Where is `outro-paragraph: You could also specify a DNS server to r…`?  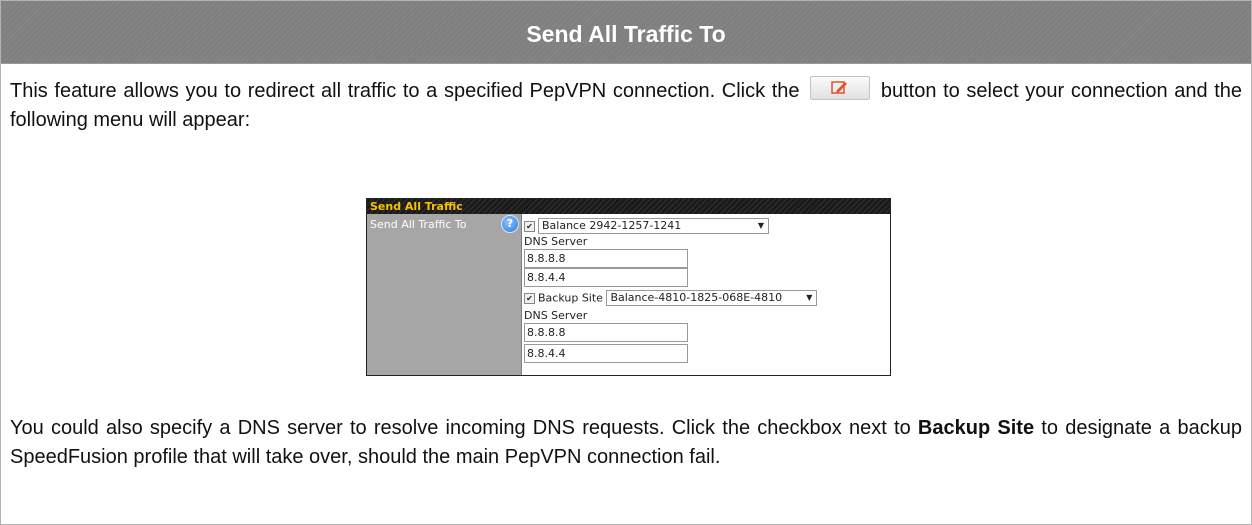
outro-paragraph: You could also specify a DNS server to r… is located at coordinates (626, 443).